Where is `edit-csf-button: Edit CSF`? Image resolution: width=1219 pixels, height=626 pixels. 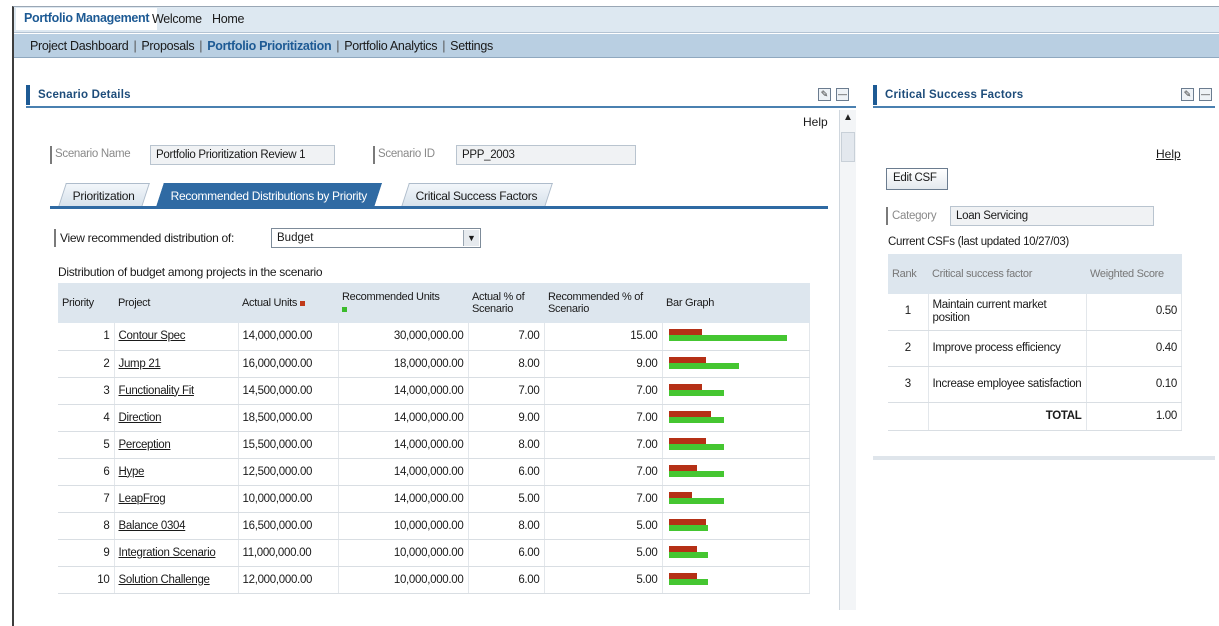 edit-csf-button: Edit CSF is located at coordinates (917, 179).